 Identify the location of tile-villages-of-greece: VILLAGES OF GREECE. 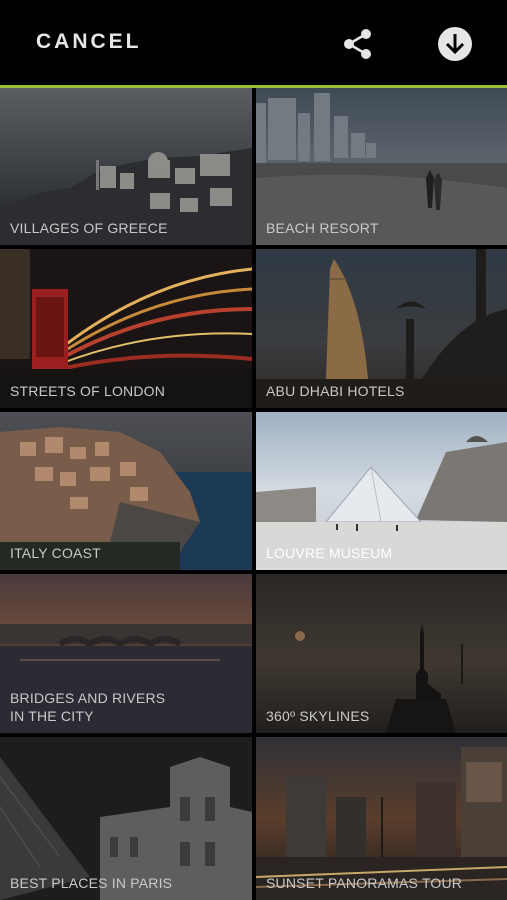
(126, 166).